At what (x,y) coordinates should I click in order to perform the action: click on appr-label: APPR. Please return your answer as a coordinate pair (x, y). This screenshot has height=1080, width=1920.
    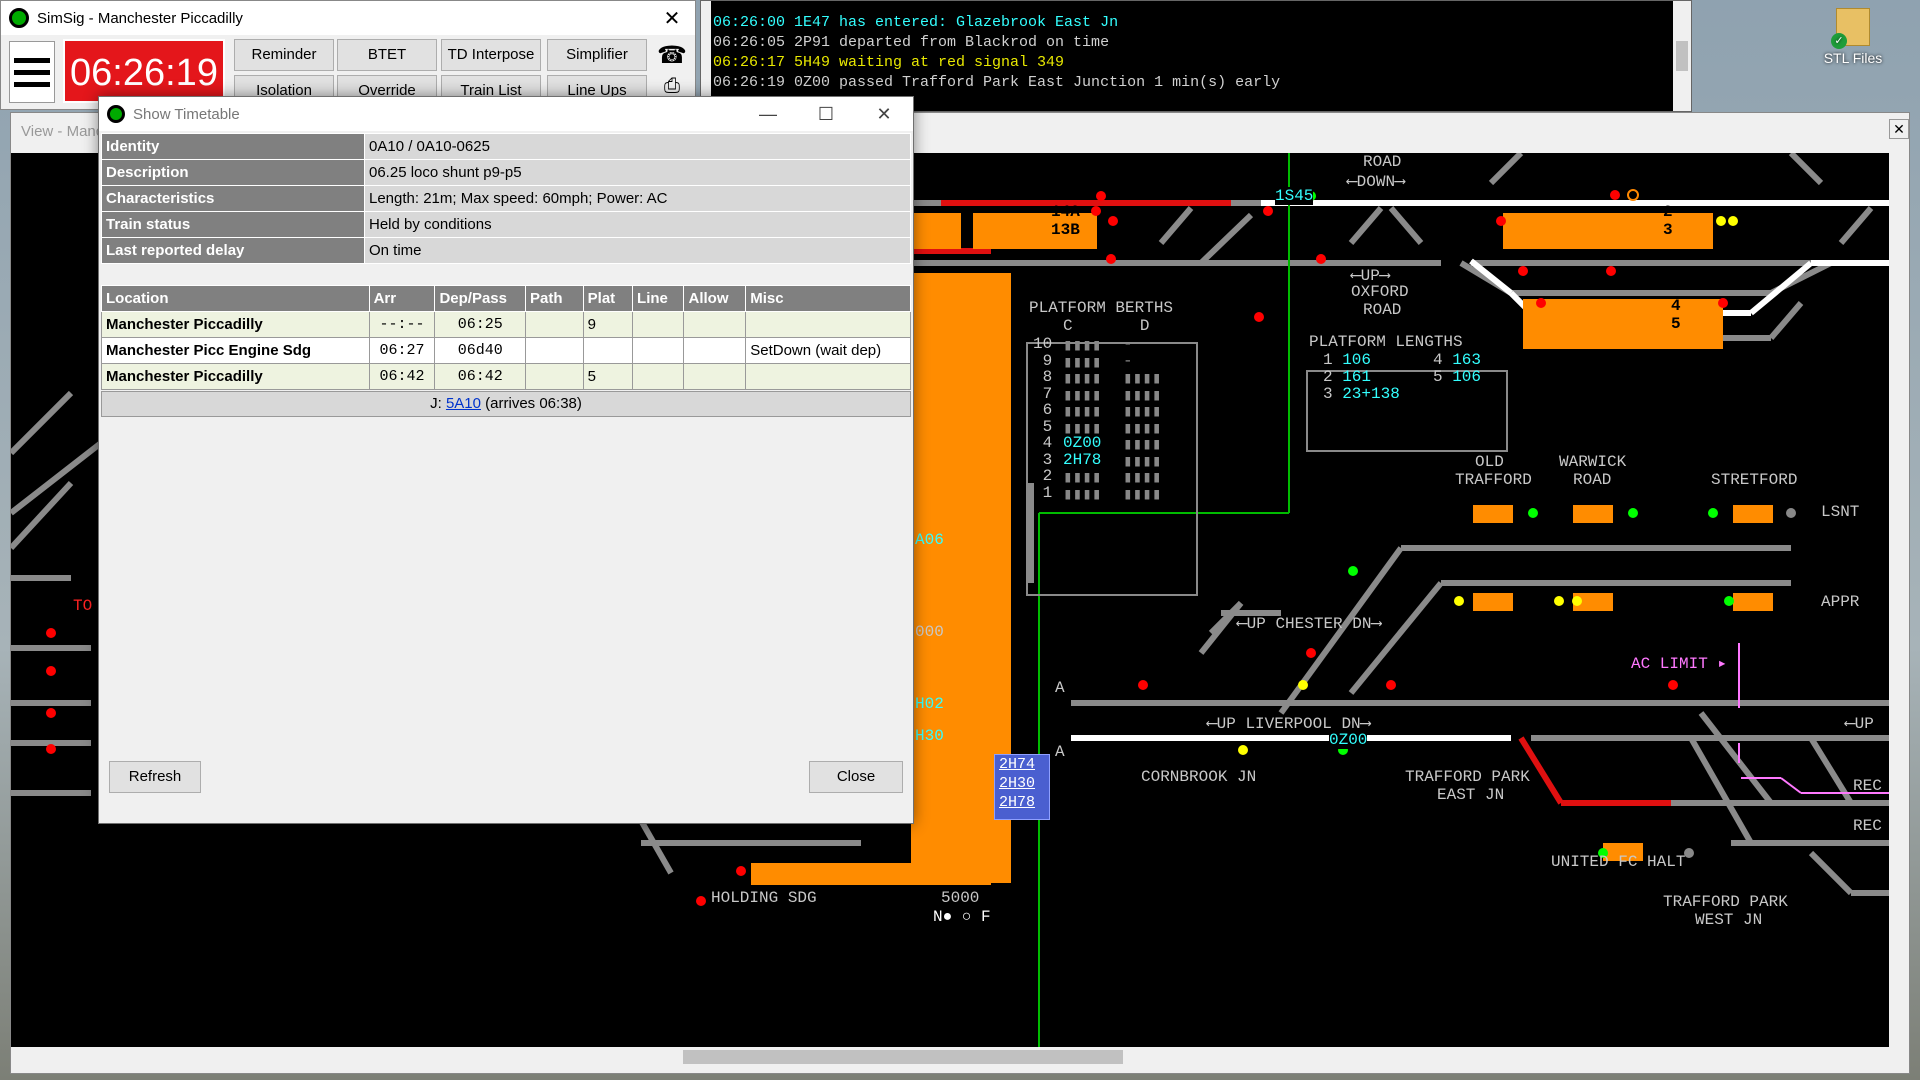
    Looking at the image, I should click on (1840, 602).